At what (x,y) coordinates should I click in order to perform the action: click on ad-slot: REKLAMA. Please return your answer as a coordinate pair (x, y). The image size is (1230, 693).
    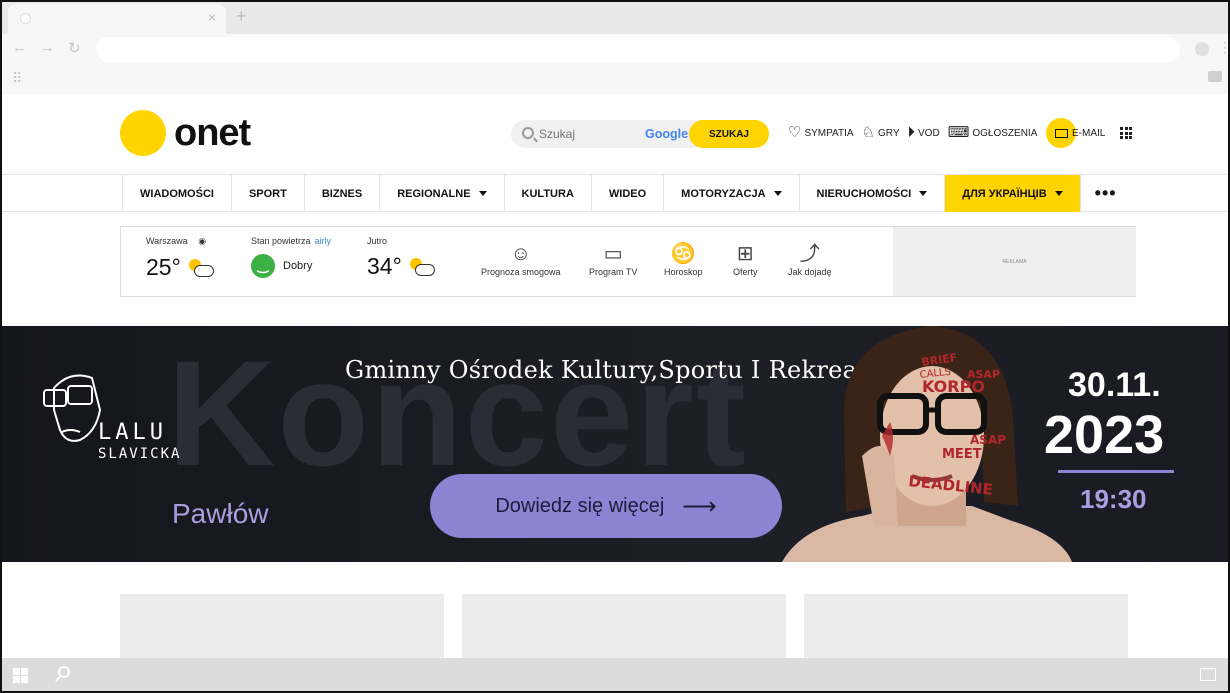
    Looking at the image, I should click on (1014, 261).